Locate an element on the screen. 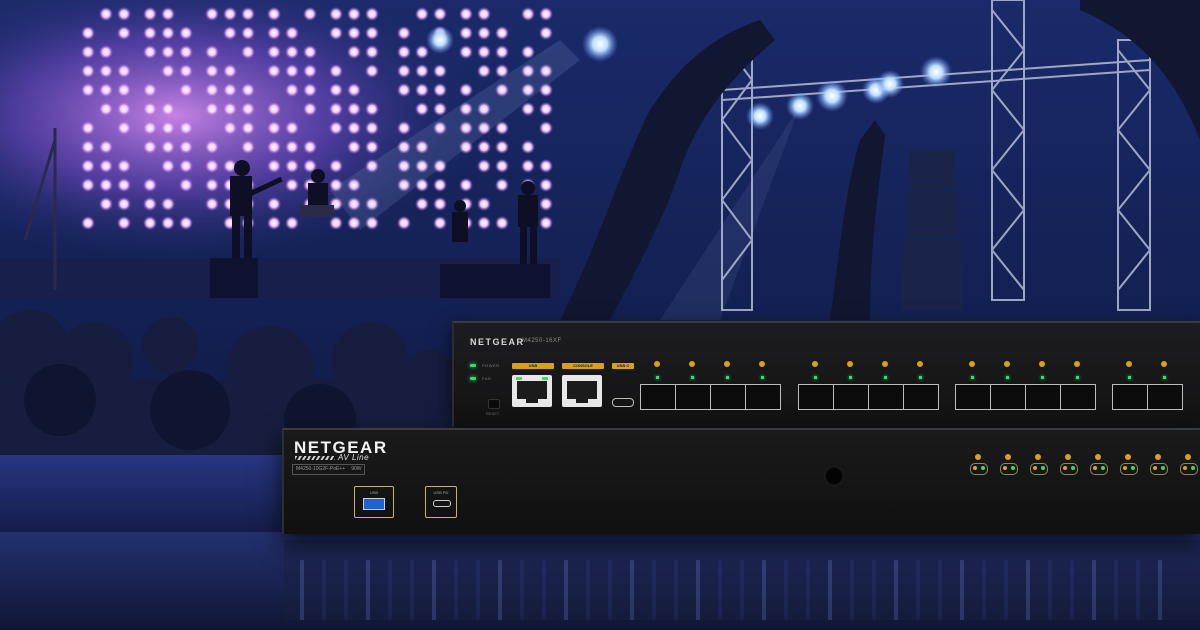  switch-reflection is located at coordinates (742, 580).